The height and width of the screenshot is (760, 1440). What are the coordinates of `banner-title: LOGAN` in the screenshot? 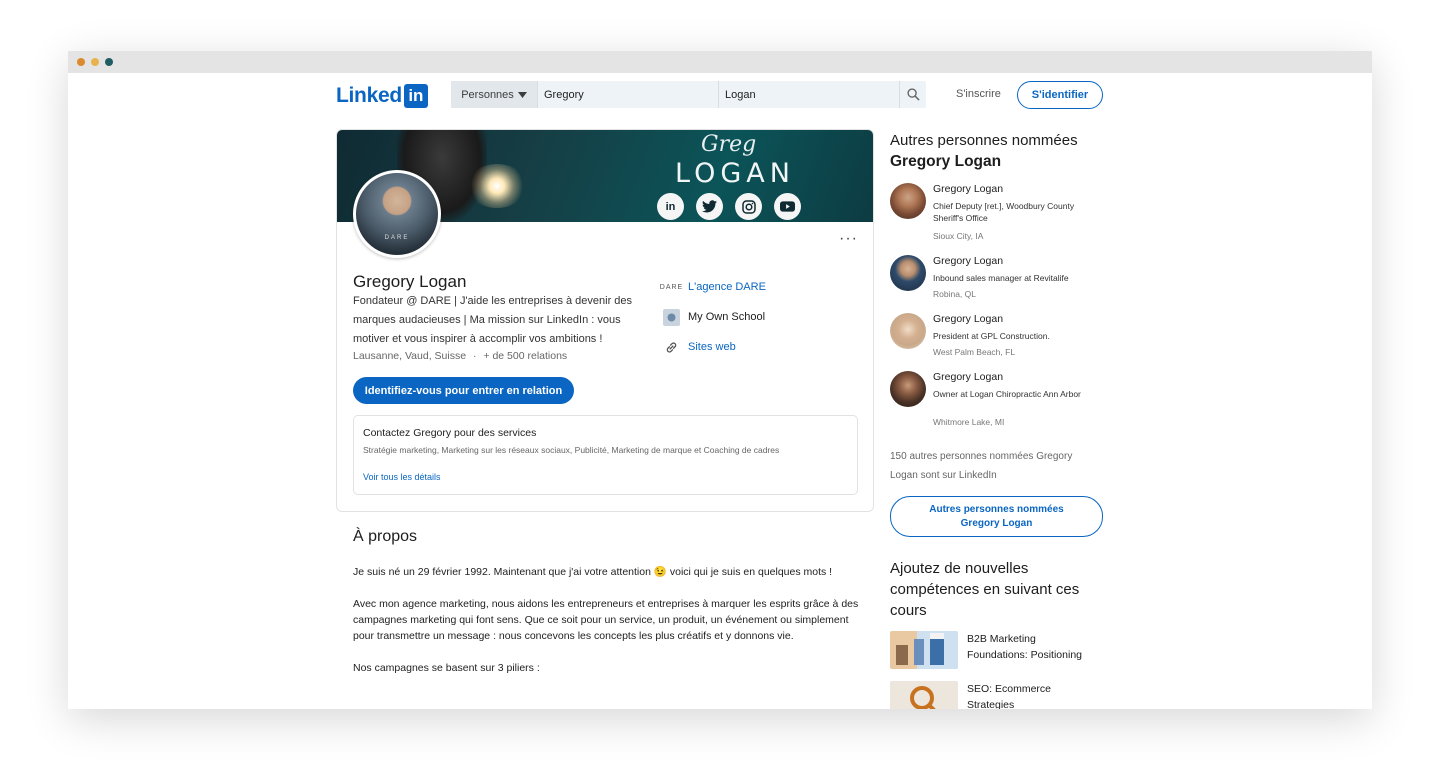 It's located at (735, 173).